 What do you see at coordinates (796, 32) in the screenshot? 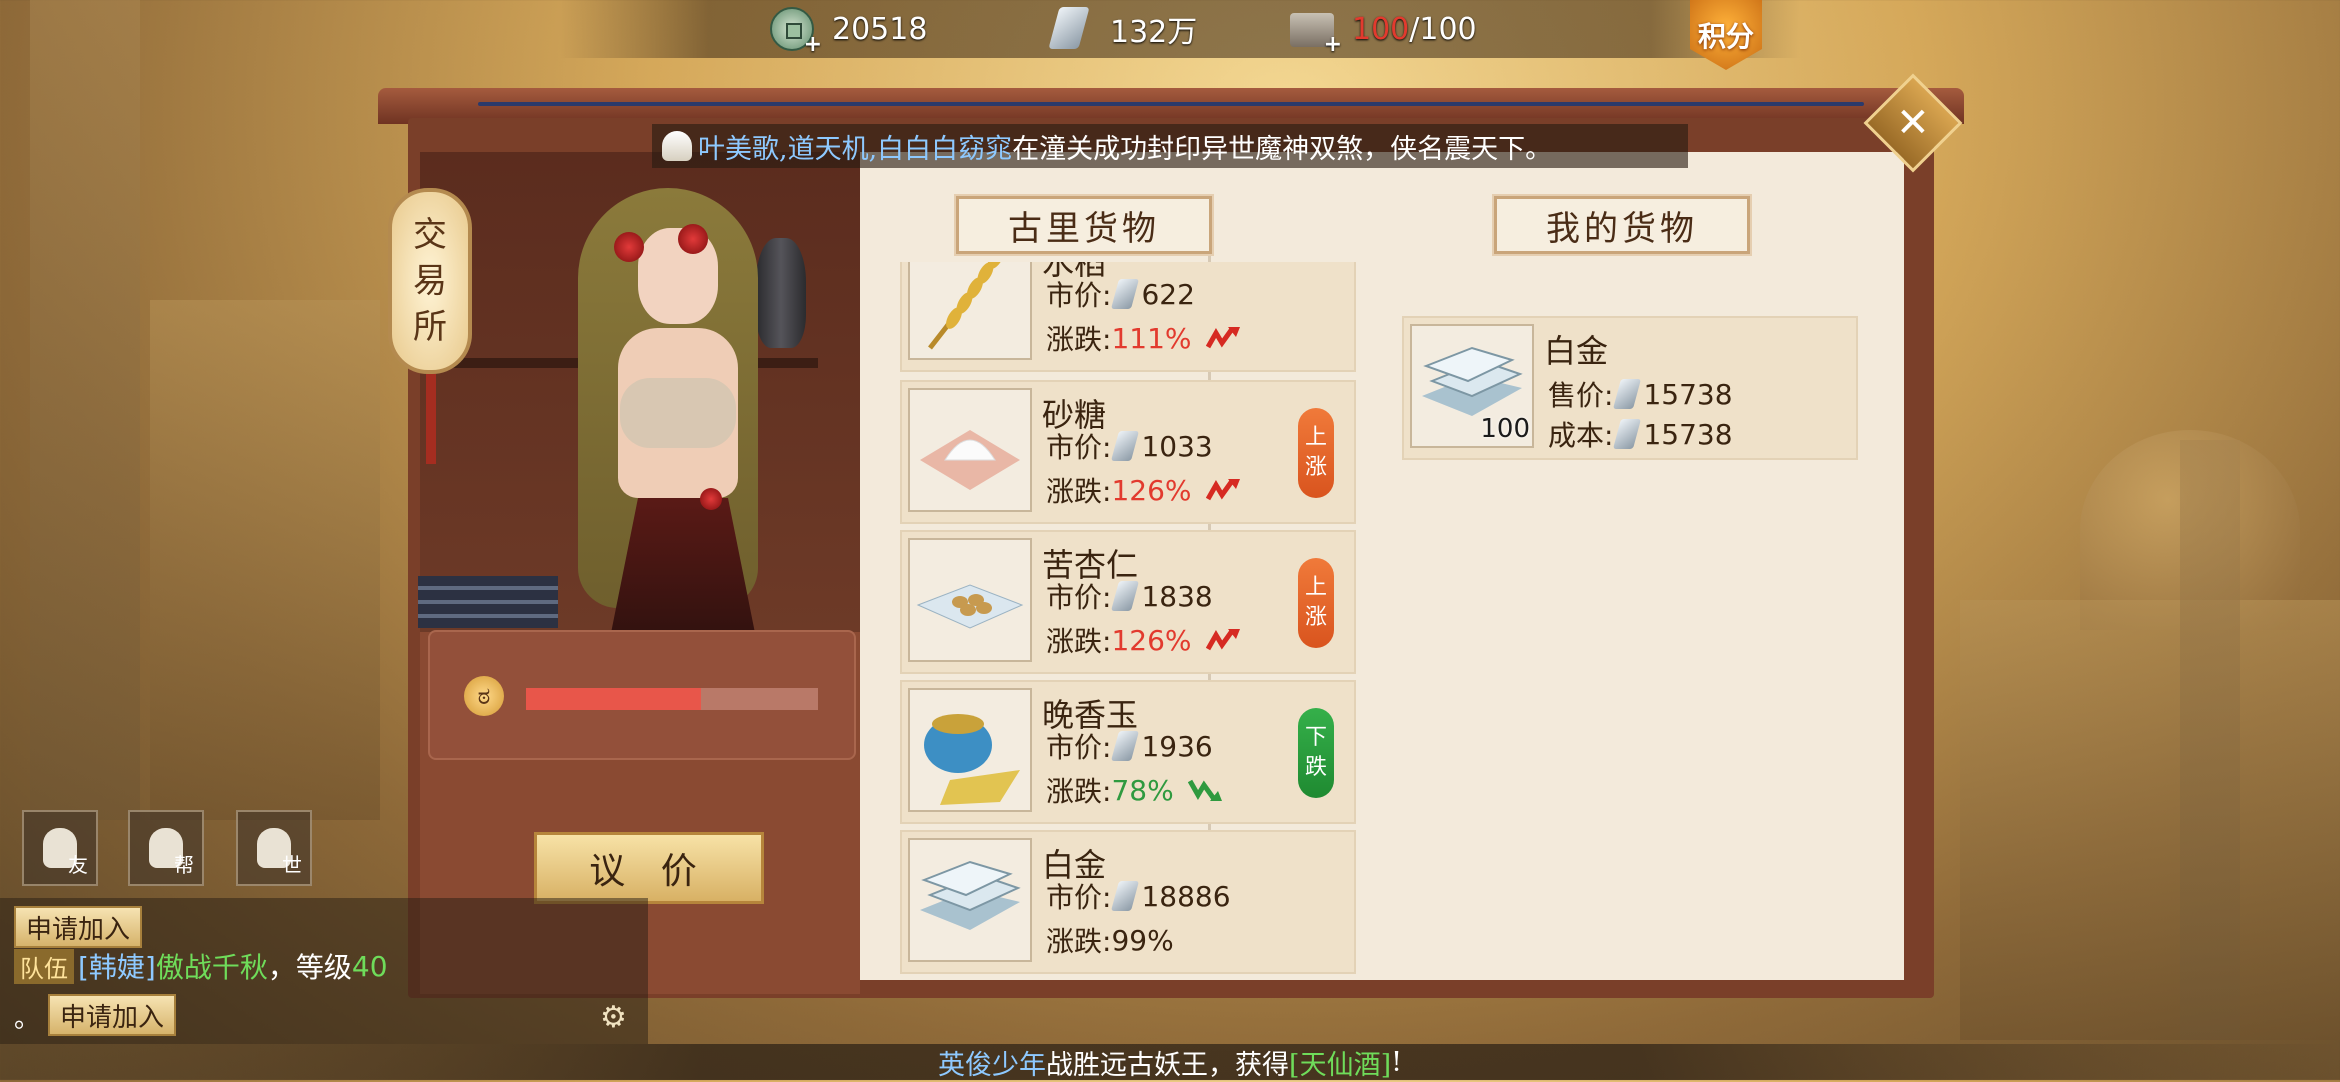
I see `copper-coin-icon: +` at bounding box center [796, 32].